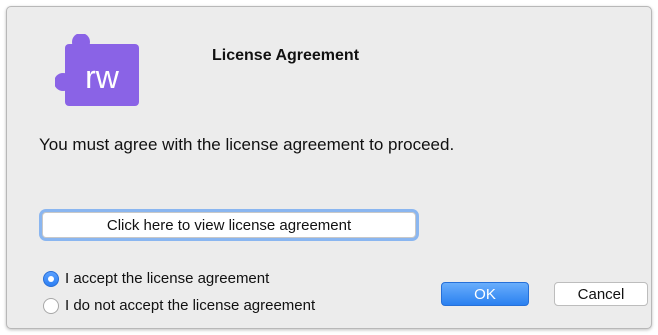  What do you see at coordinates (102, 77) in the screenshot?
I see `app-icon-text: rw` at bounding box center [102, 77].